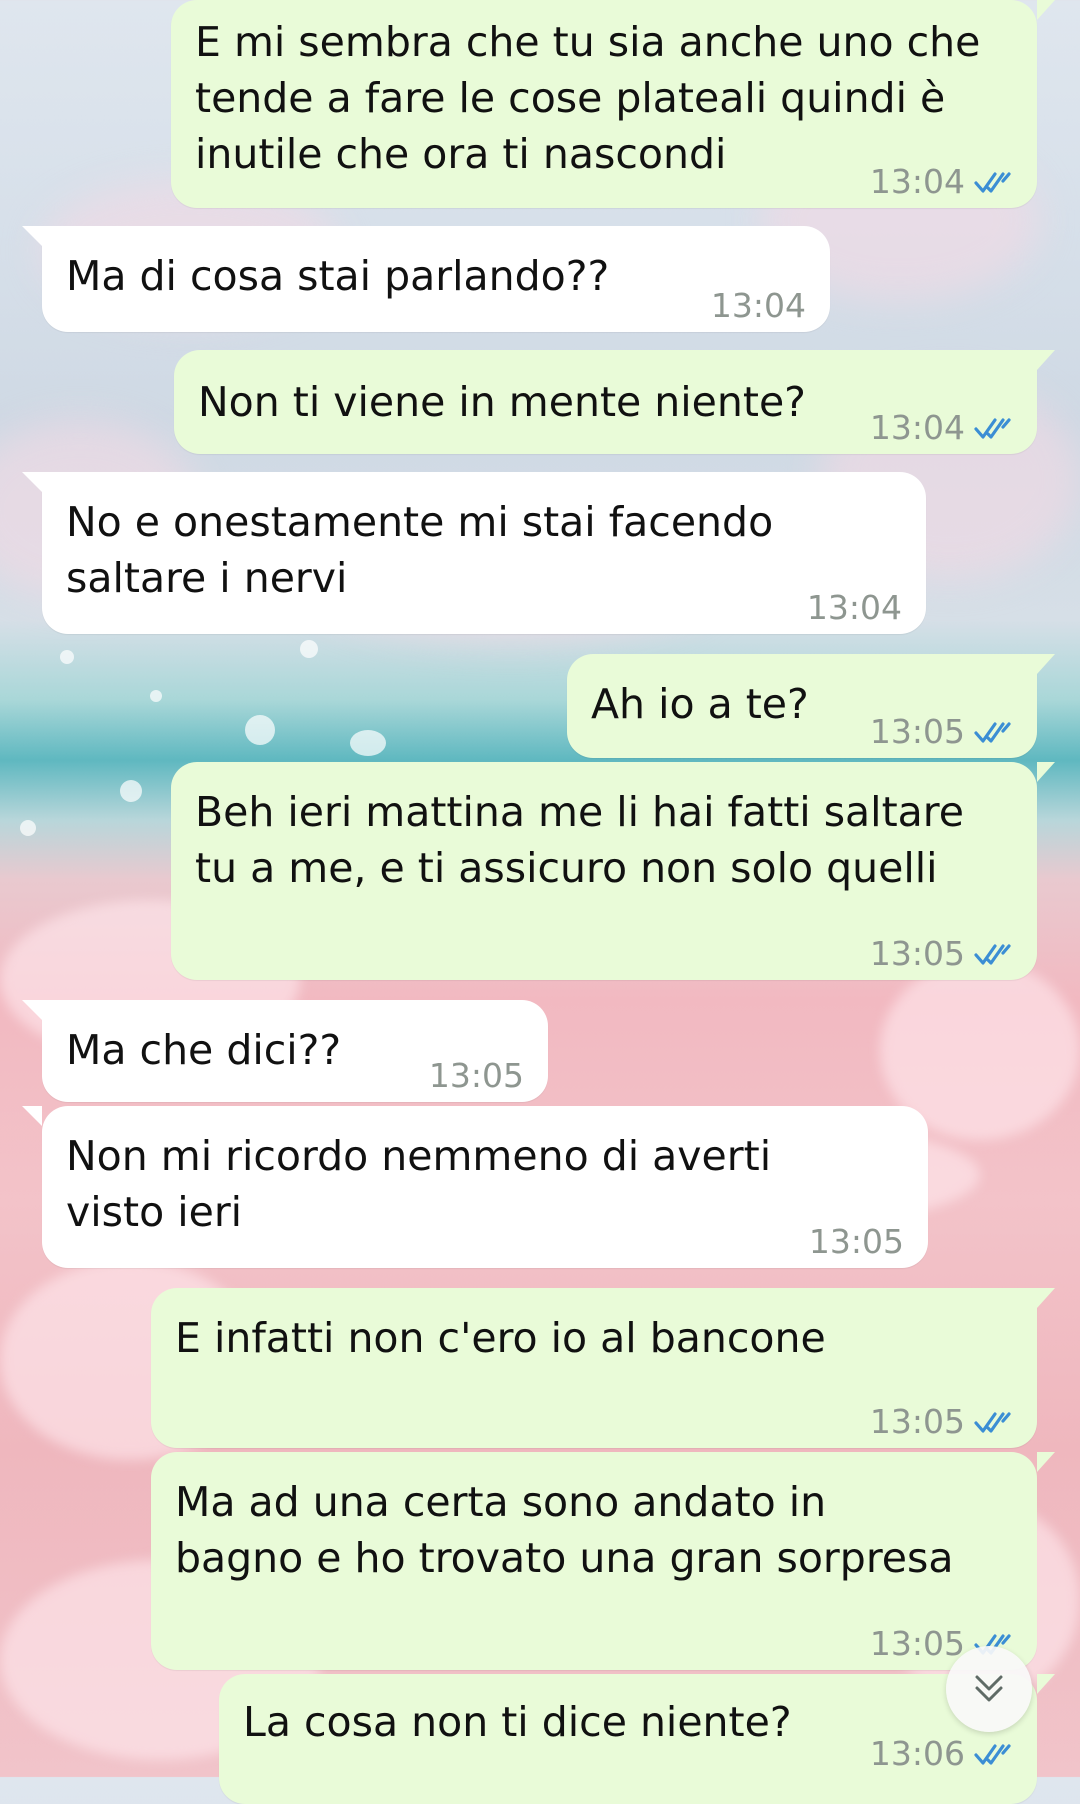 This screenshot has height=1804, width=1080. Describe the element at coordinates (603, 1368) in the screenshot. I see `message-bubble-outgoing: E infatti non c'ero io al bancone 13:05` at that location.